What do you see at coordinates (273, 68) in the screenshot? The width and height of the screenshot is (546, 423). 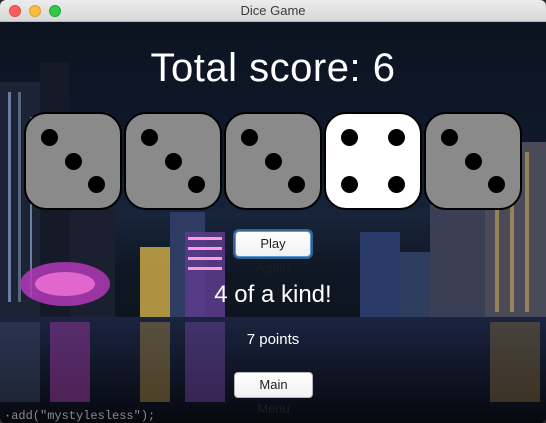 I see `total-score: Total score: 6` at bounding box center [273, 68].